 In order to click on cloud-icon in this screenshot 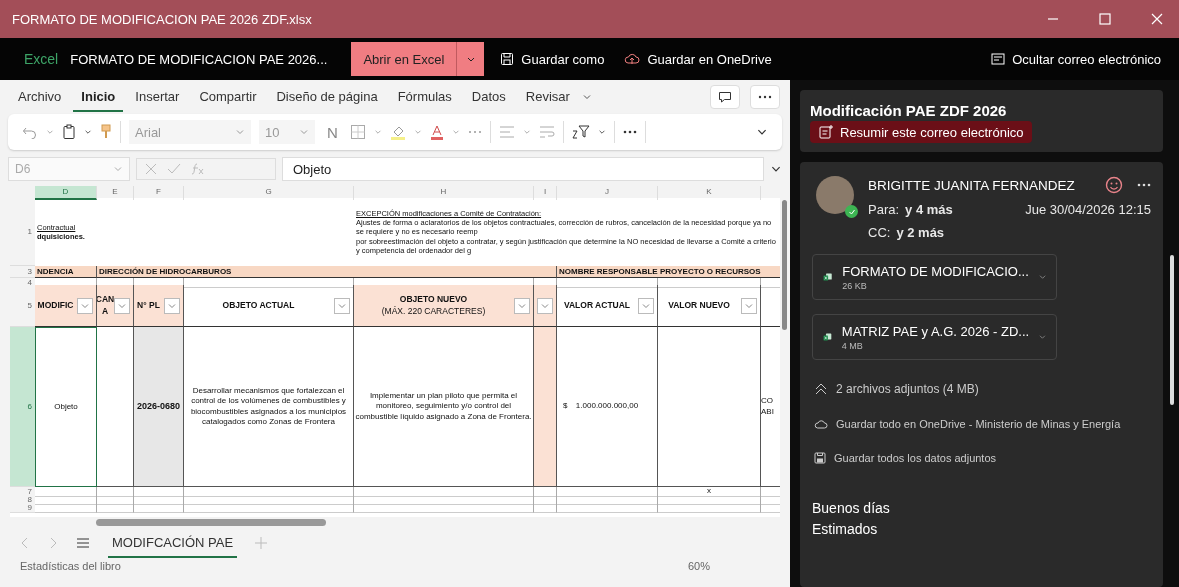, I will do `click(821, 424)`.